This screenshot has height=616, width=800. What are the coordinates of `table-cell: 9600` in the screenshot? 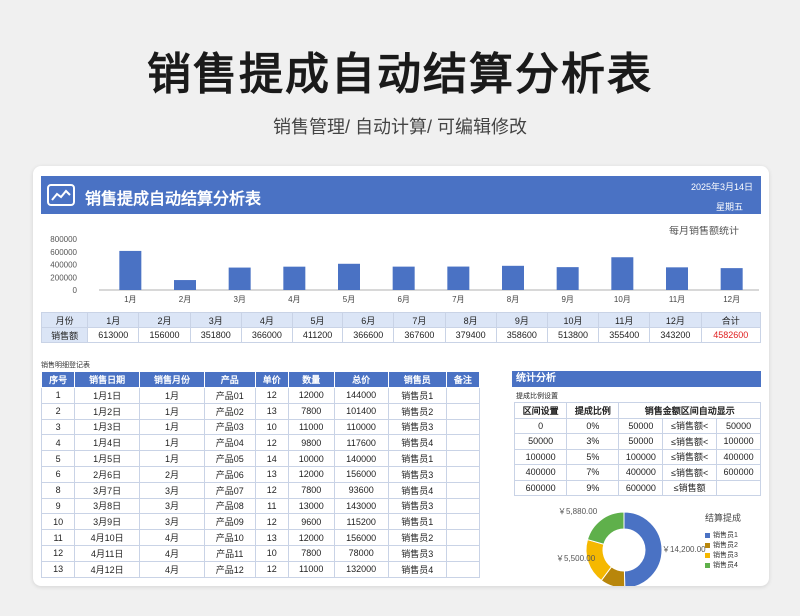 It's located at (311, 522).